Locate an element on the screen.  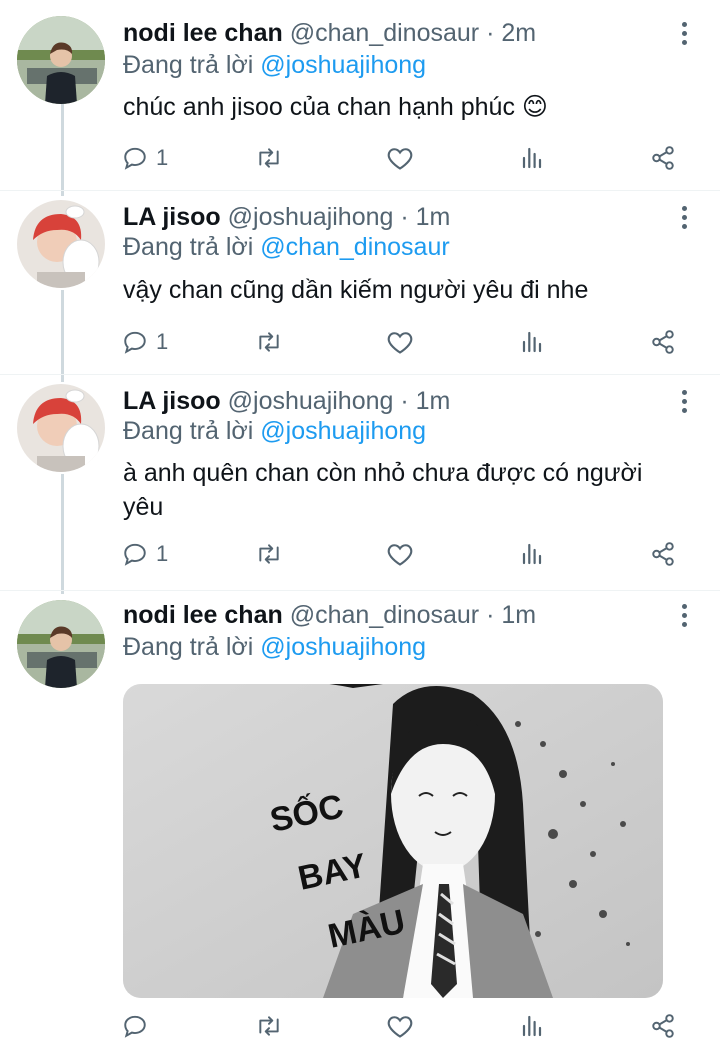
action-bar is located at coordinates (360, 1026).